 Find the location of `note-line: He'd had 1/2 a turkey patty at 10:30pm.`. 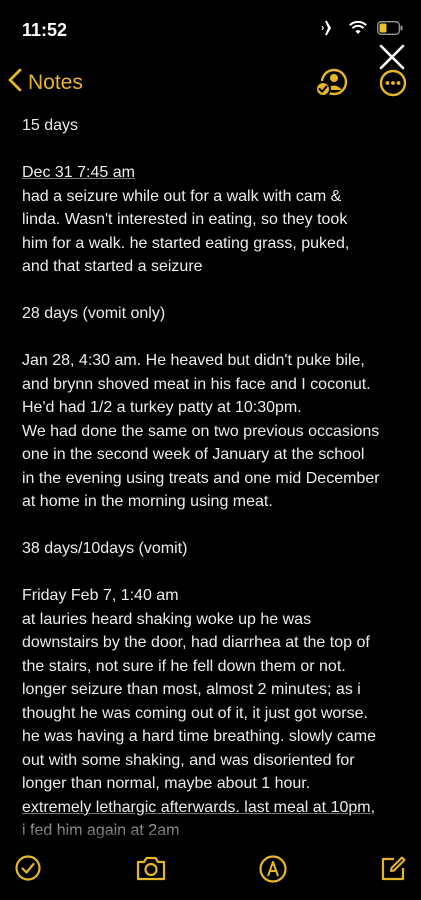

note-line: He'd had 1/2 a turkey patty at 10:30pm. is located at coordinates (162, 407).